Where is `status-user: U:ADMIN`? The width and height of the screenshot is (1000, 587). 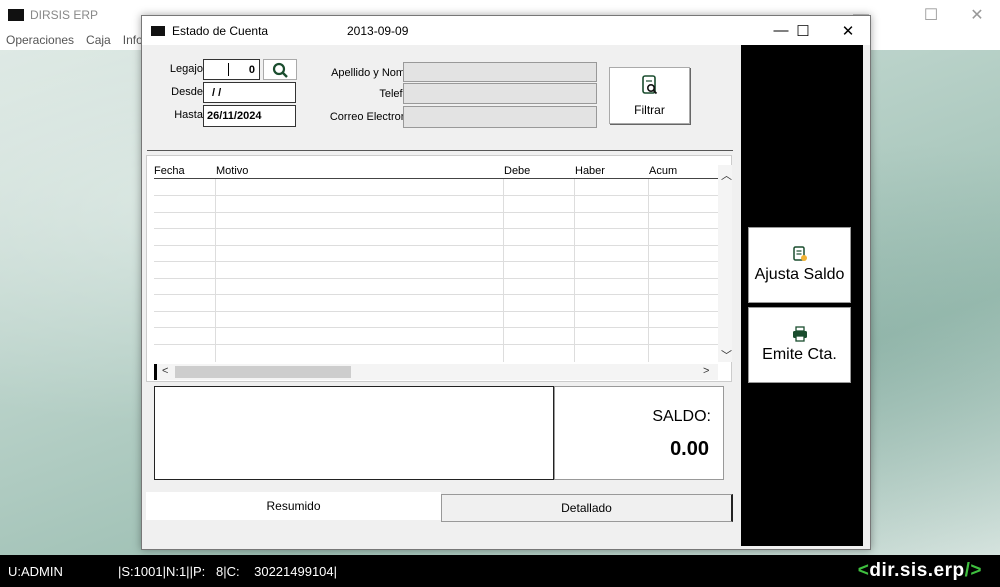 status-user: U:ADMIN is located at coordinates (35, 571).